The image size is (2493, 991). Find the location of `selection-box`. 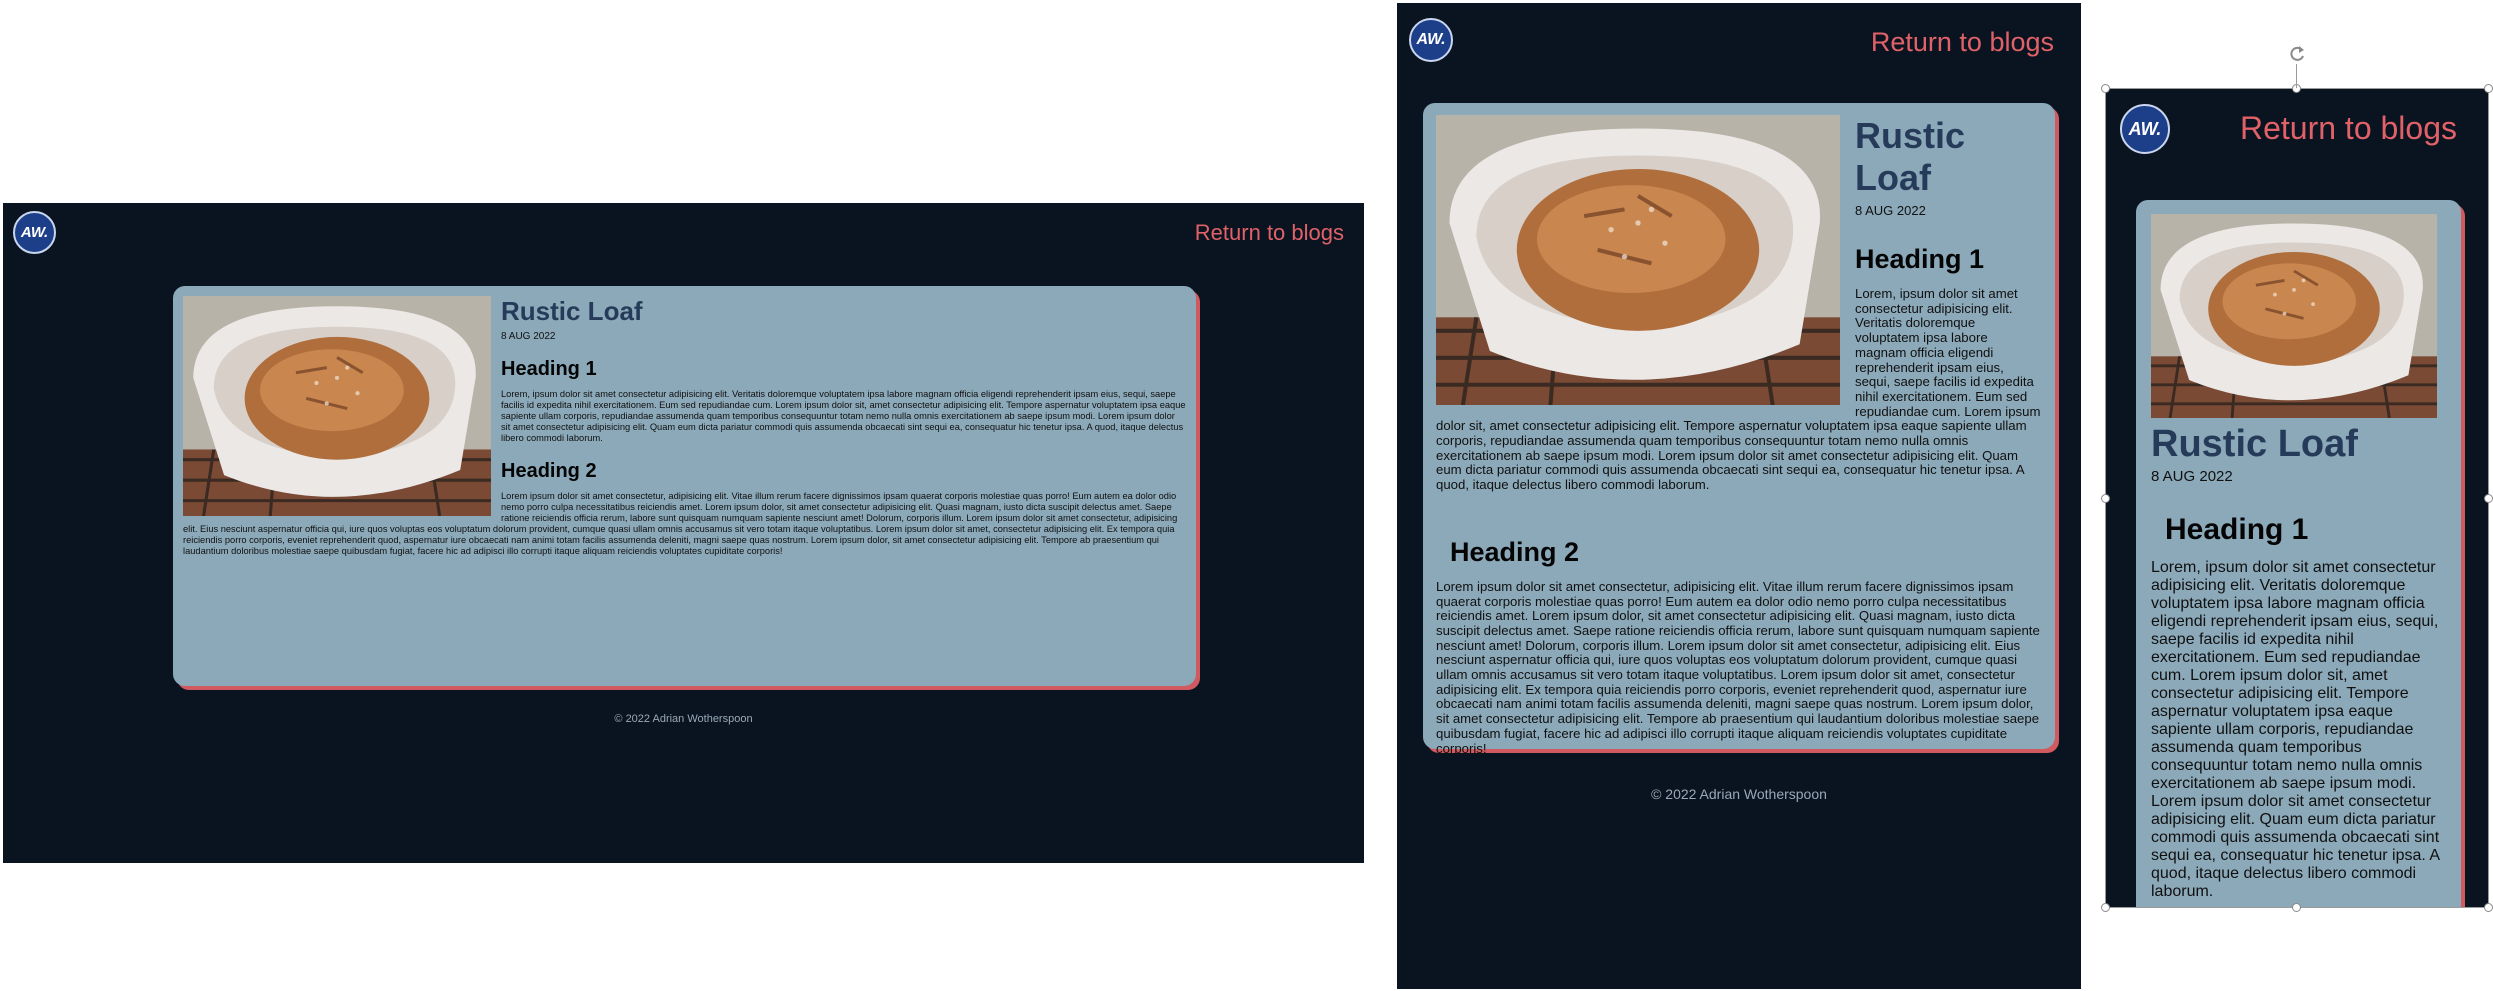

selection-box is located at coordinates (2297, 498).